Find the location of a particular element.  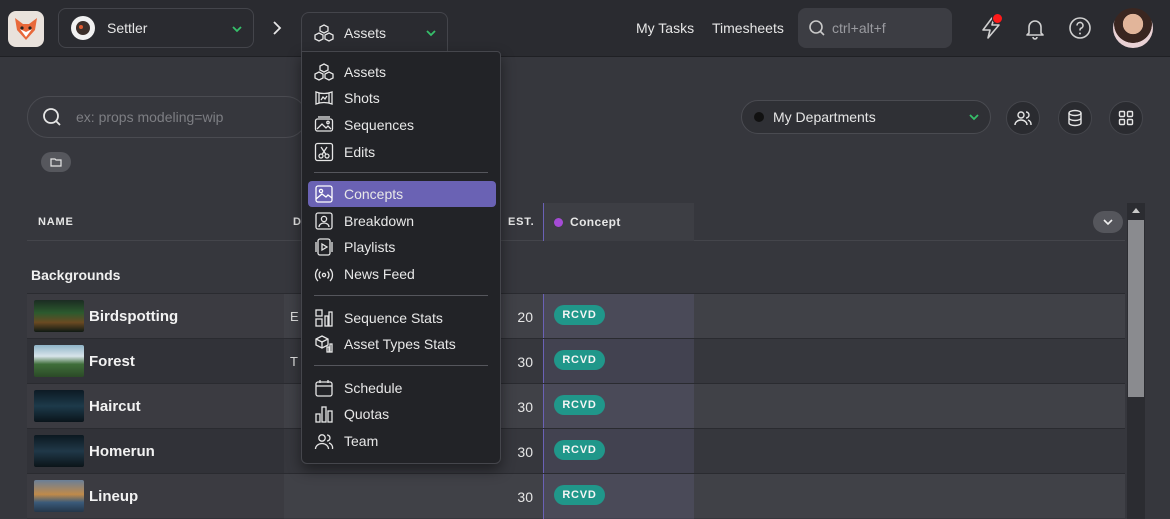

table-scrollbar is located at coordinates (1136, 361).